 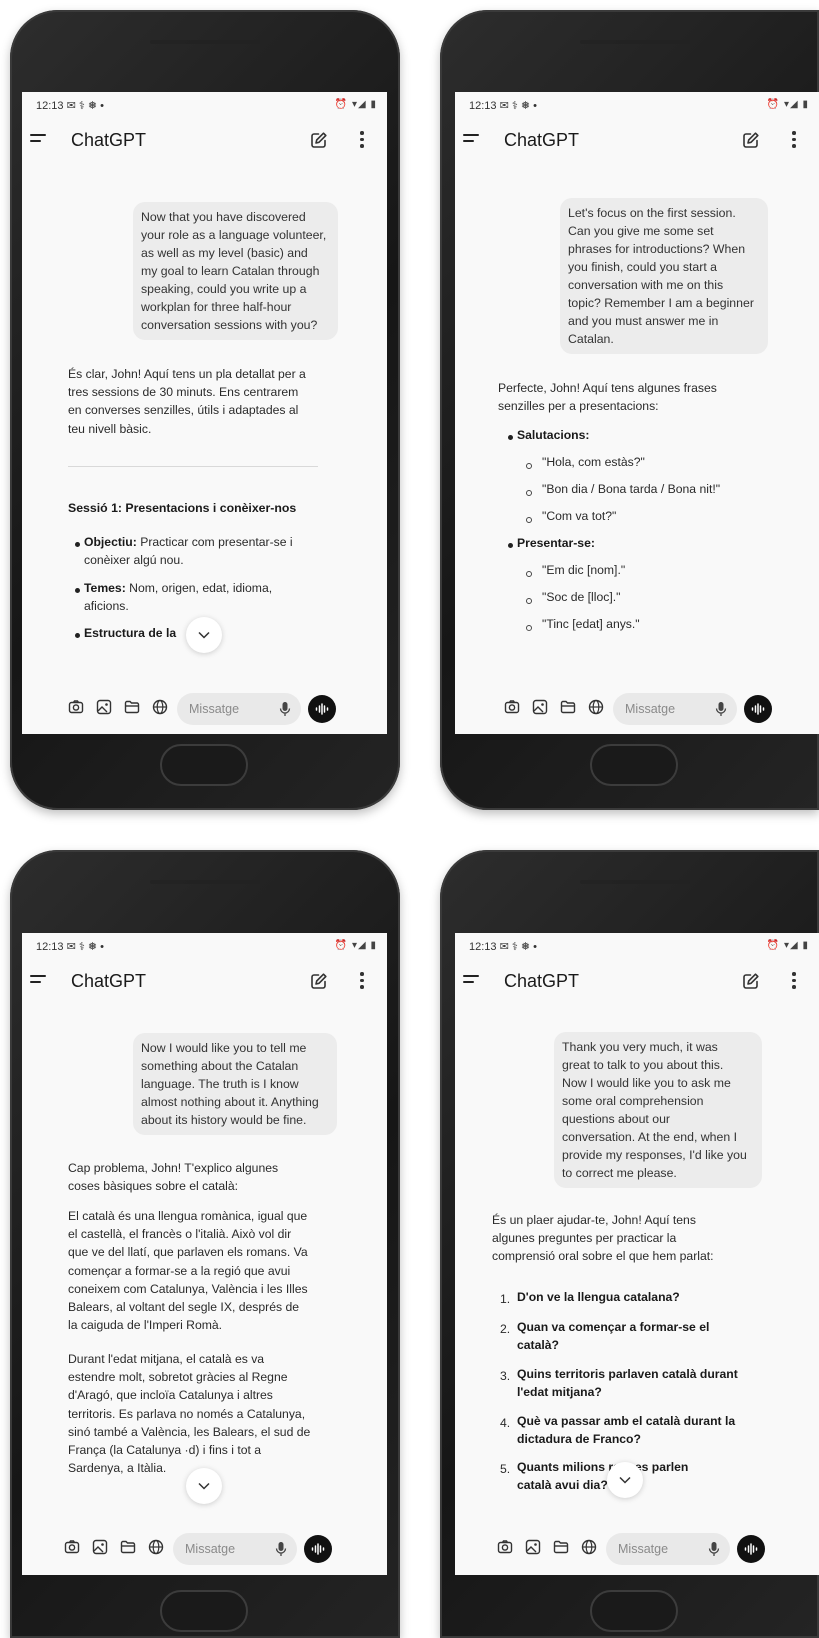 What do you see at coordinates (220, 1084) in the screenshot?
I see `user-message-line: language. The truth is I know` at bounding box center [220, 1084].